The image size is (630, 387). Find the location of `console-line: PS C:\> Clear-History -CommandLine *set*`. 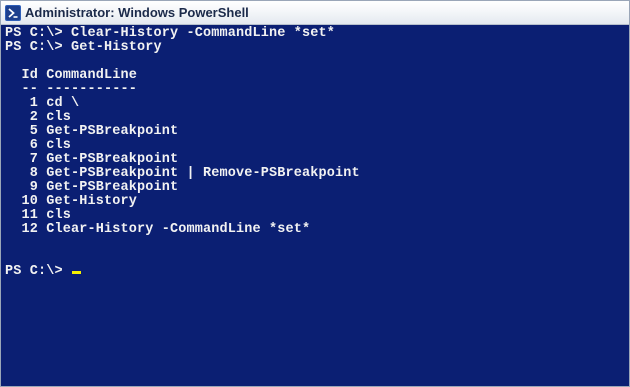

console-line: PS C:\> Clear-History -CommandLine *set* is located at coordinates (170, 33).